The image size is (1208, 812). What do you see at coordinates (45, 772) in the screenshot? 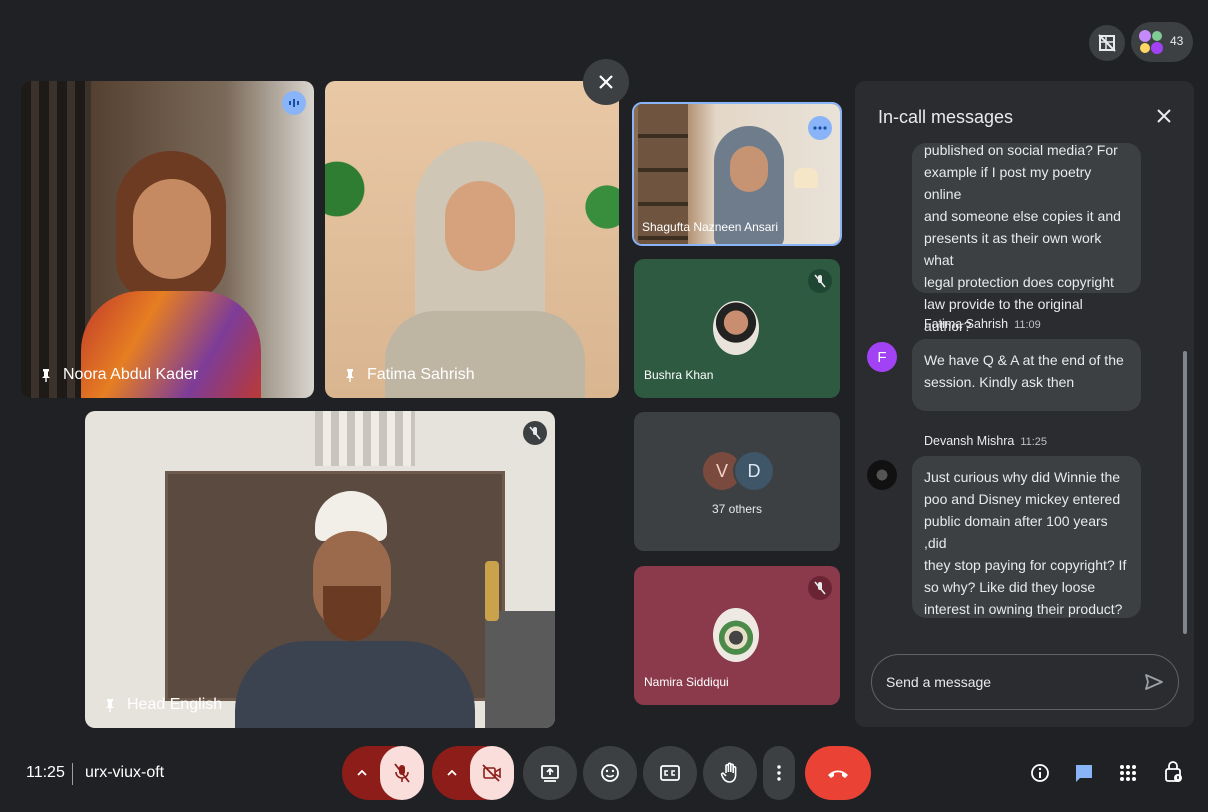
I see `meeting-time: 11:25` at bounding box center [45, 772].